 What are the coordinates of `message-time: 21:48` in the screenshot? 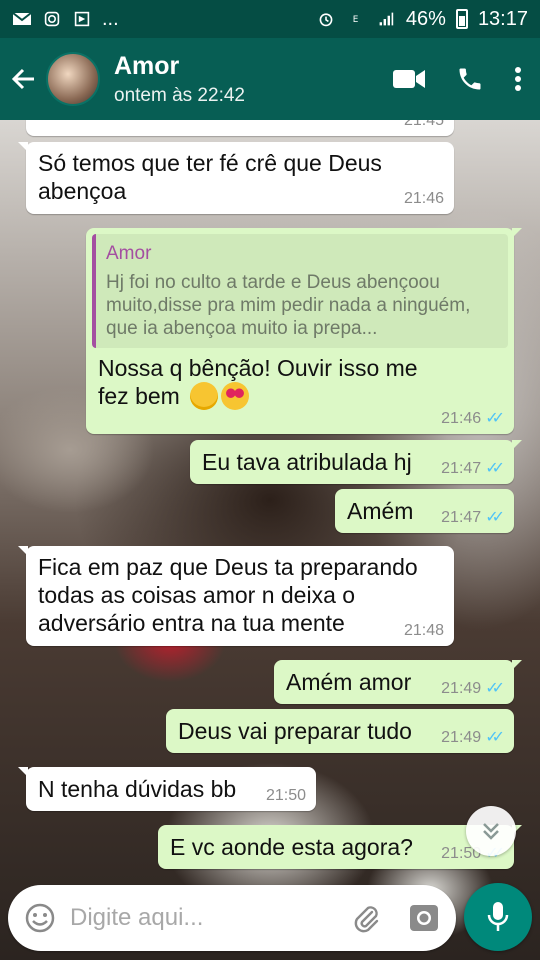 It's located at (423, 630).